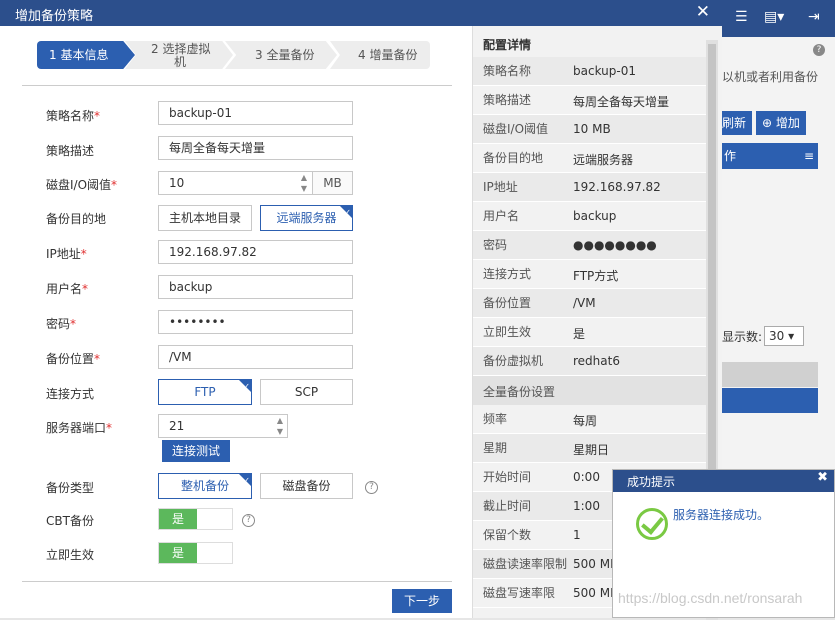 Image resolution: width=835 pixels, height=620 pixels. Describe the element at coordinates (255, 287) in the screenshot. I see `username-input: backup` at that location.